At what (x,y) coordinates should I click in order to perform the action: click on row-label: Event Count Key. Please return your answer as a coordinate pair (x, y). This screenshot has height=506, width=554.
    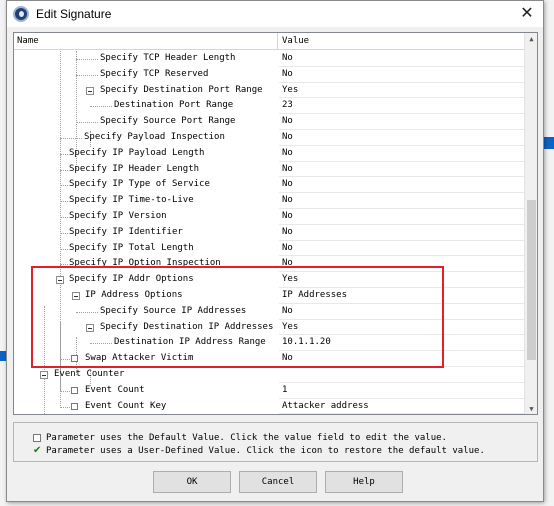
    Looking at the image, I should click on (126, 405).